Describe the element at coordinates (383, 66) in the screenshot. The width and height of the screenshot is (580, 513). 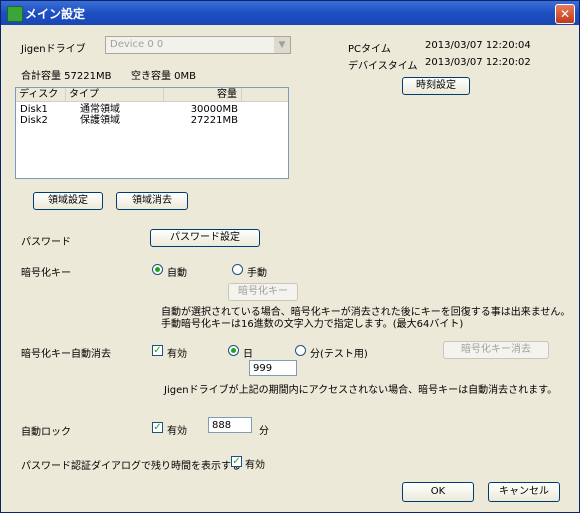
I see `device-time-label: デバイスタイム` at that location.